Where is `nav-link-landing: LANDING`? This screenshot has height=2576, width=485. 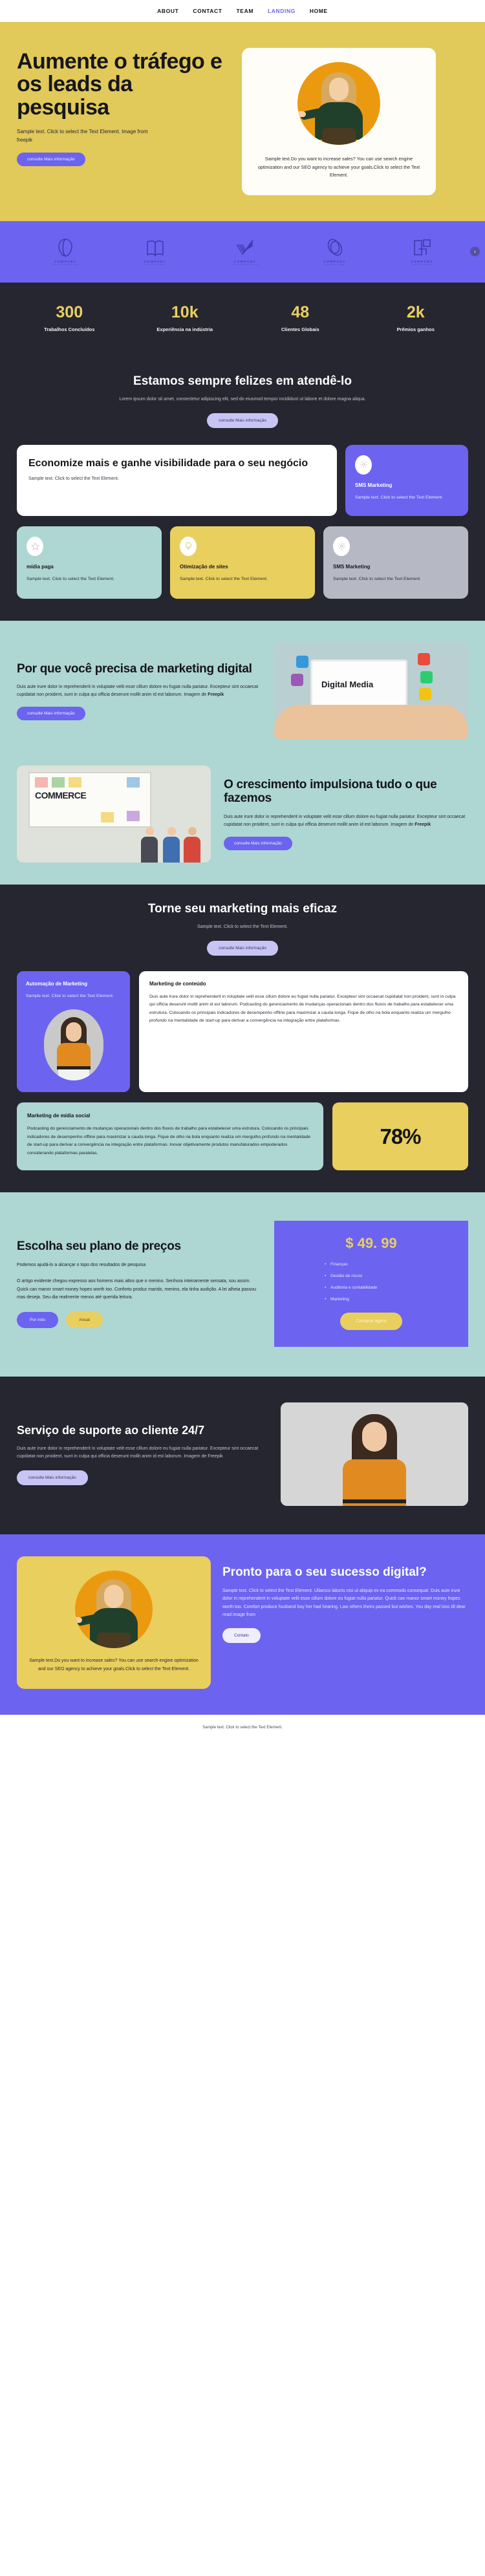
nav-link-landing: LANDING is located at coordinates (282, 11).